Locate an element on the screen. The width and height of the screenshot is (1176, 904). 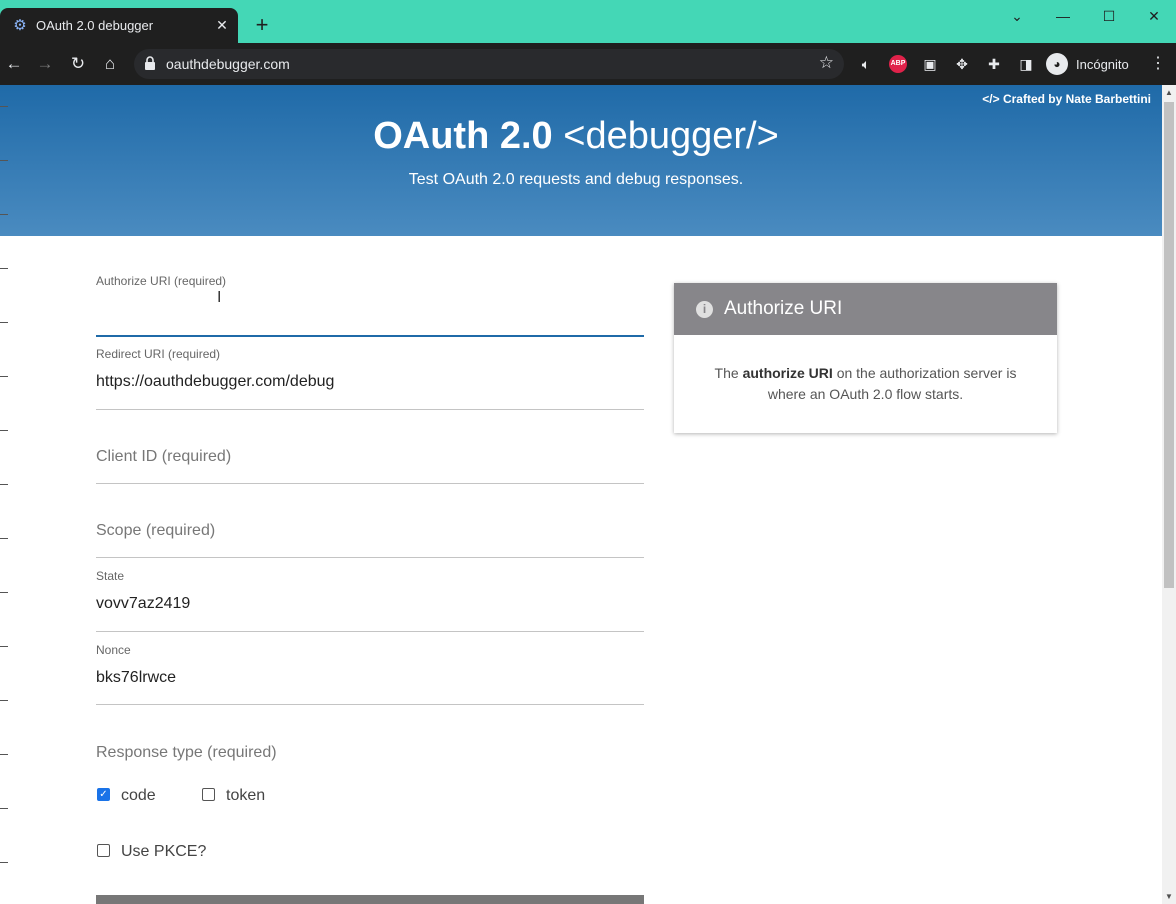
incognito-icon: ◕ is located at coordinates (1057, 64).